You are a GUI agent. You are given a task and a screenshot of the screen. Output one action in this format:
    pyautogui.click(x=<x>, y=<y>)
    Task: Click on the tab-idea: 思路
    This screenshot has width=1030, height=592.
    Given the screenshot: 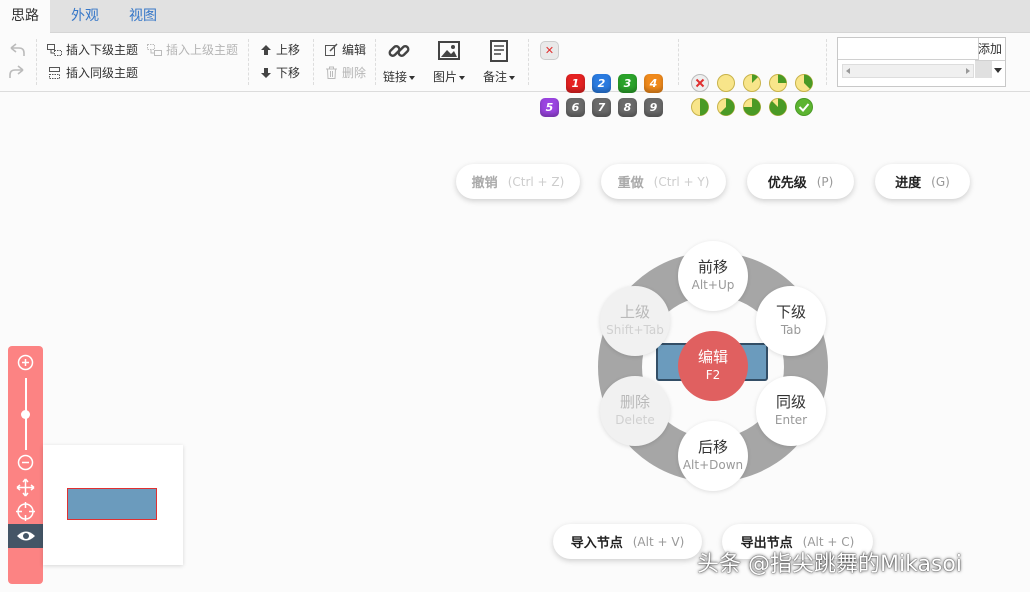 What is the action you would take?
    pyautogui.click(x=25, y=16)
    